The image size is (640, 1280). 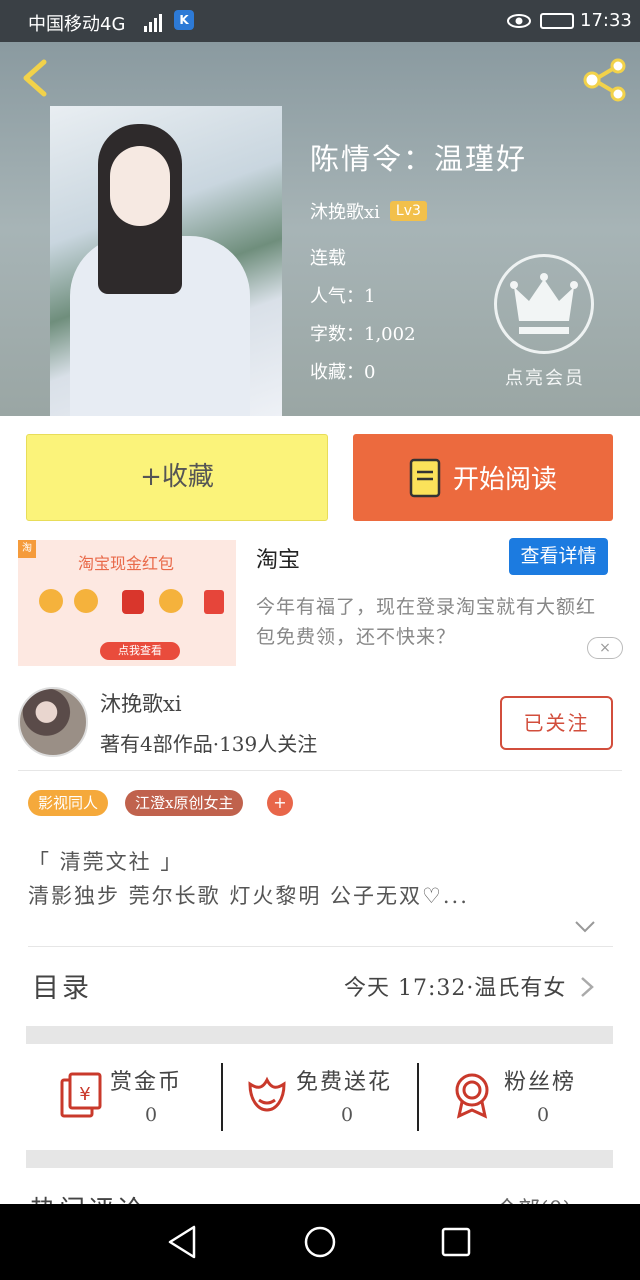 I want to click on system-nav-bar, so click(x=320, y=1242).